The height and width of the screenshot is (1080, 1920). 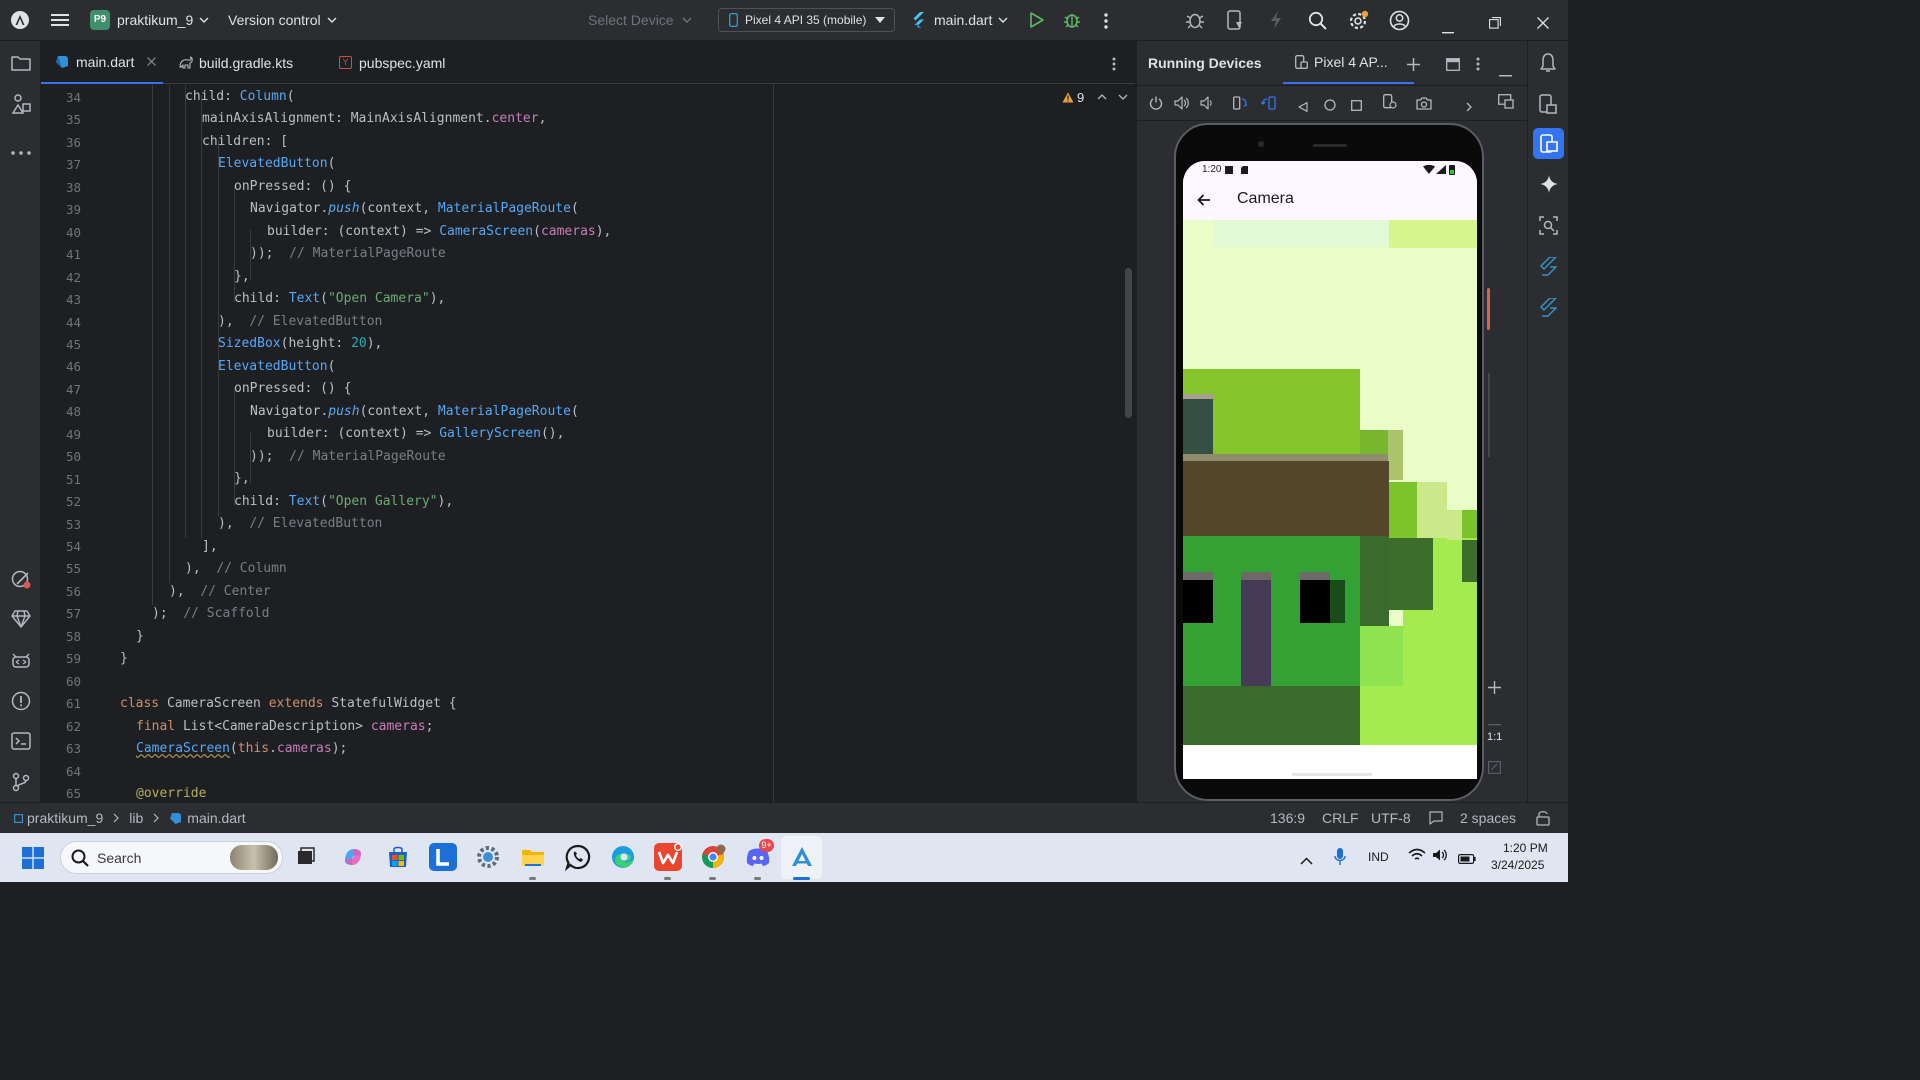 I want to click on run-config-selector: main.dart, so click(x=960, y=20).